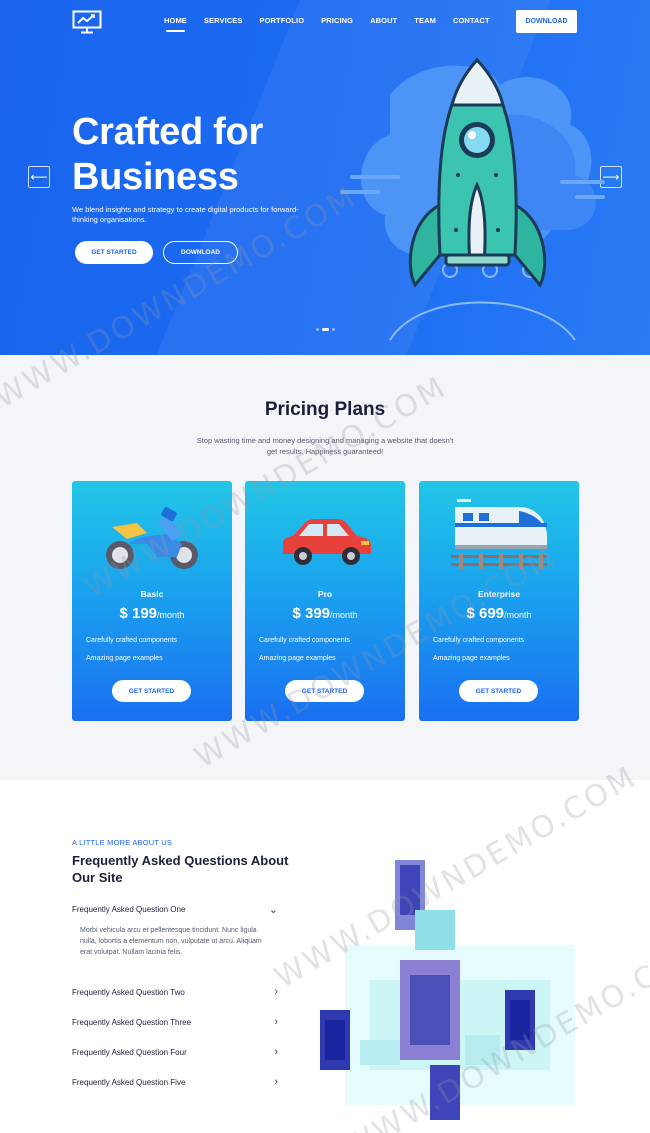 The width and height of the screenshot is (650, 1133). I want to click on nav-pricing: PRICING, so click(337, 20).